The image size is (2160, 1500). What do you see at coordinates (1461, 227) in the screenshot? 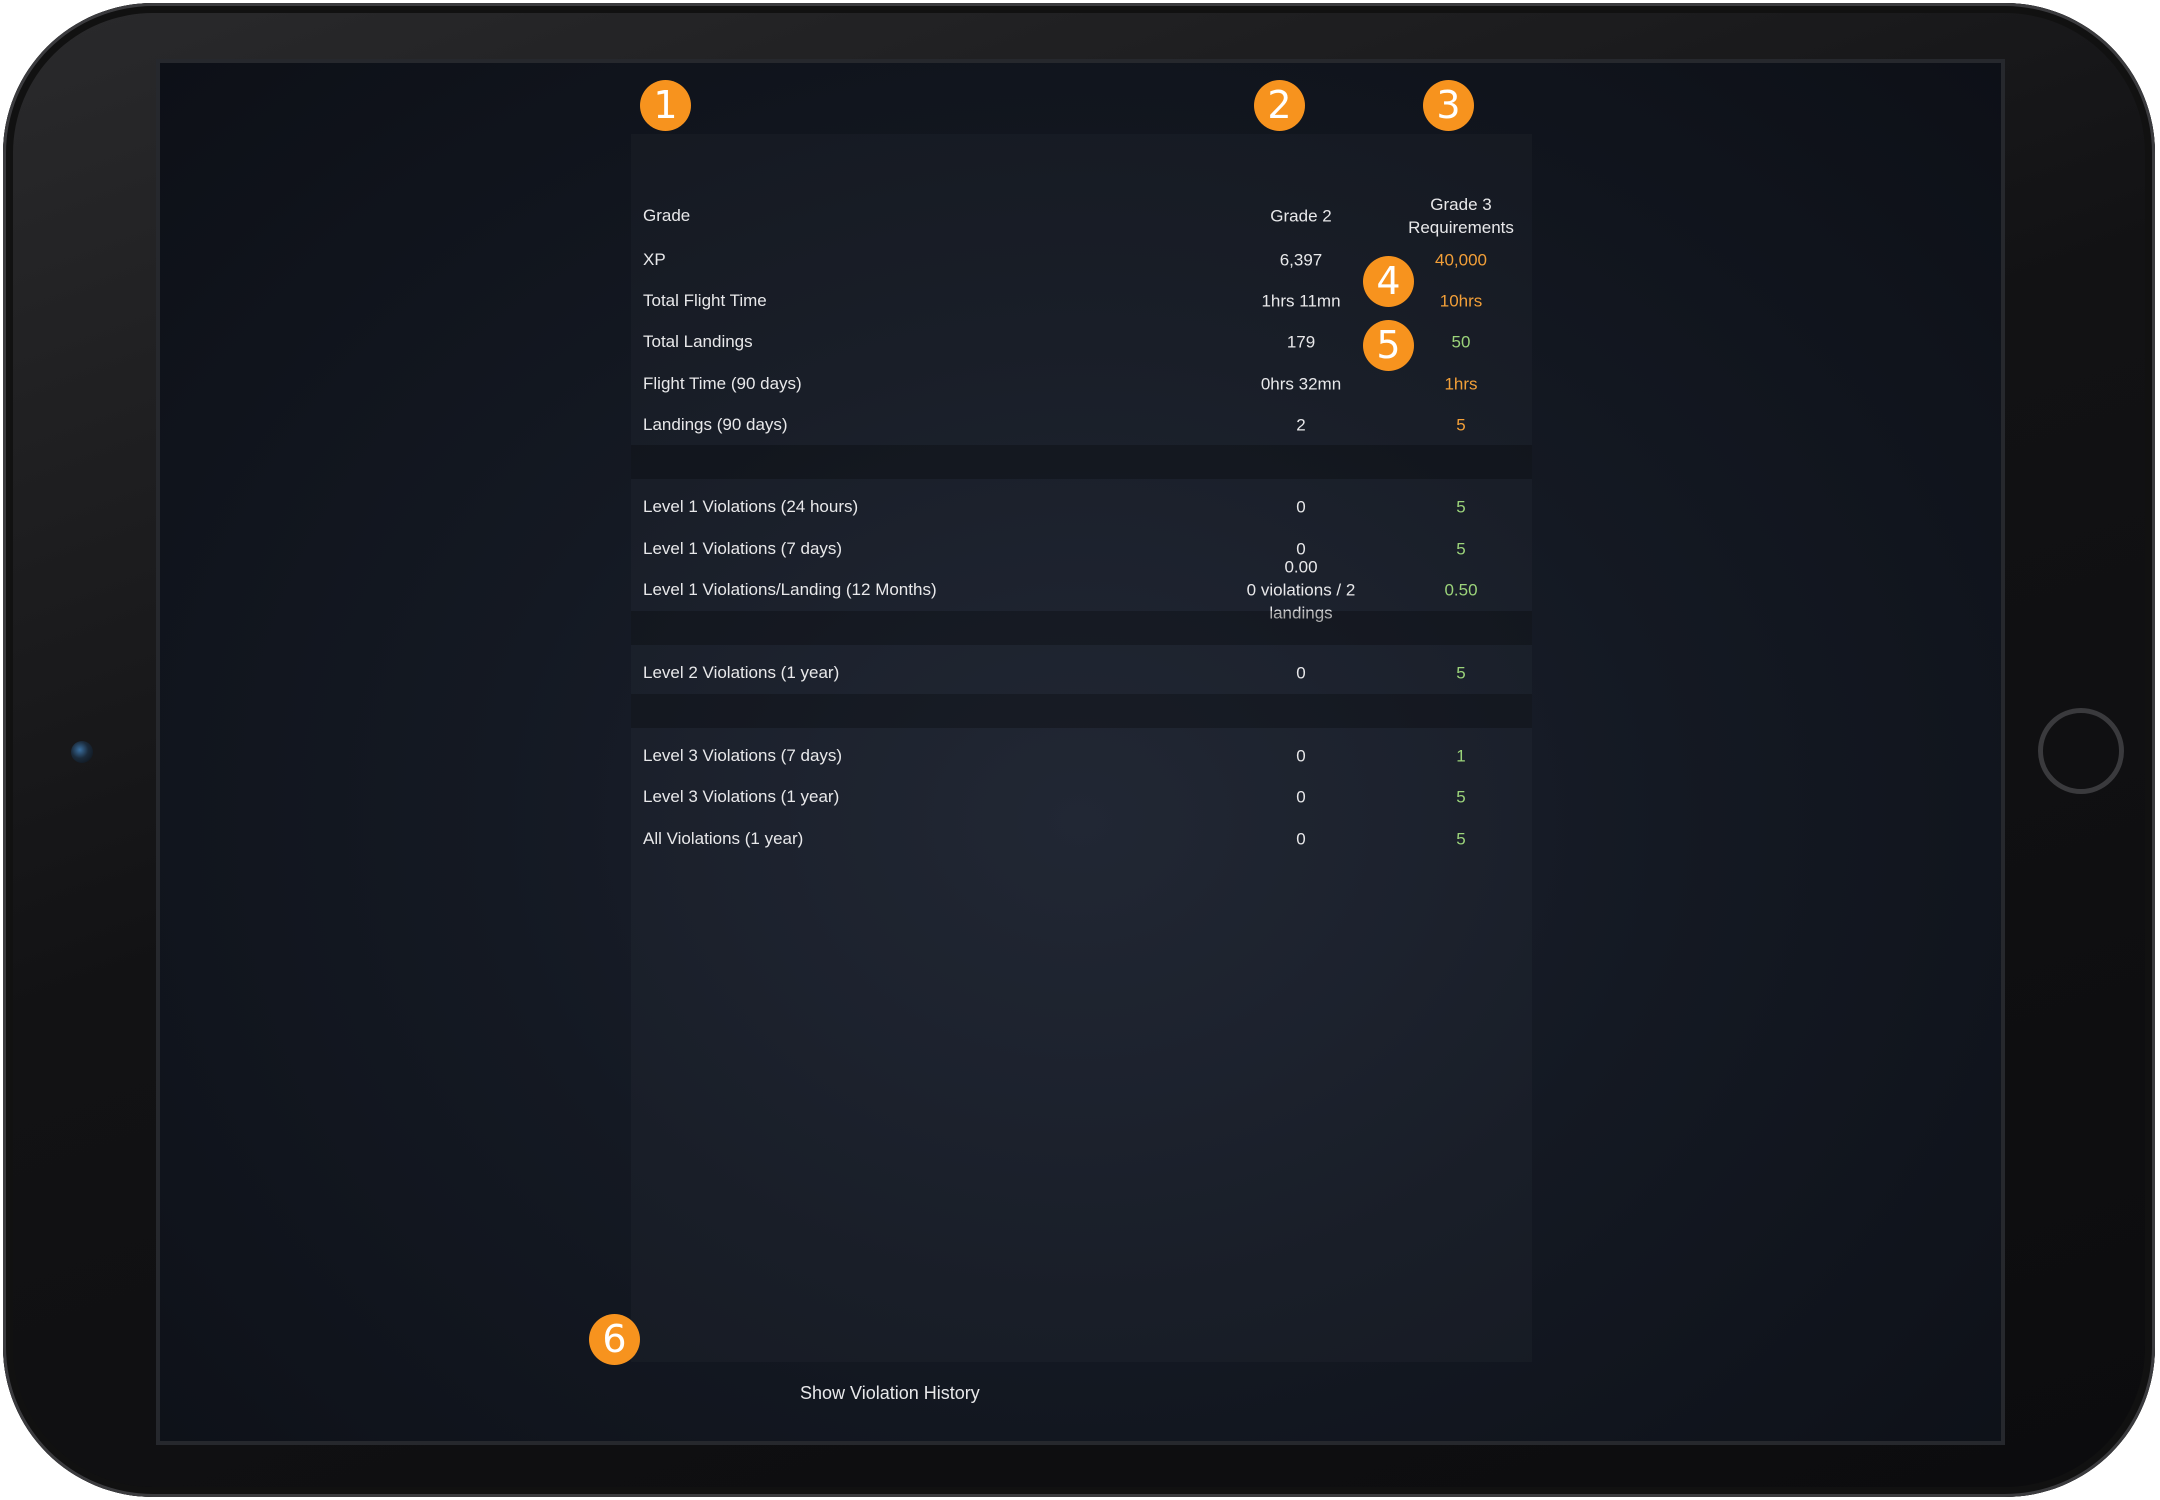
I see `requirements-header-line2: Requirements` at bounding box center [1461, 227].